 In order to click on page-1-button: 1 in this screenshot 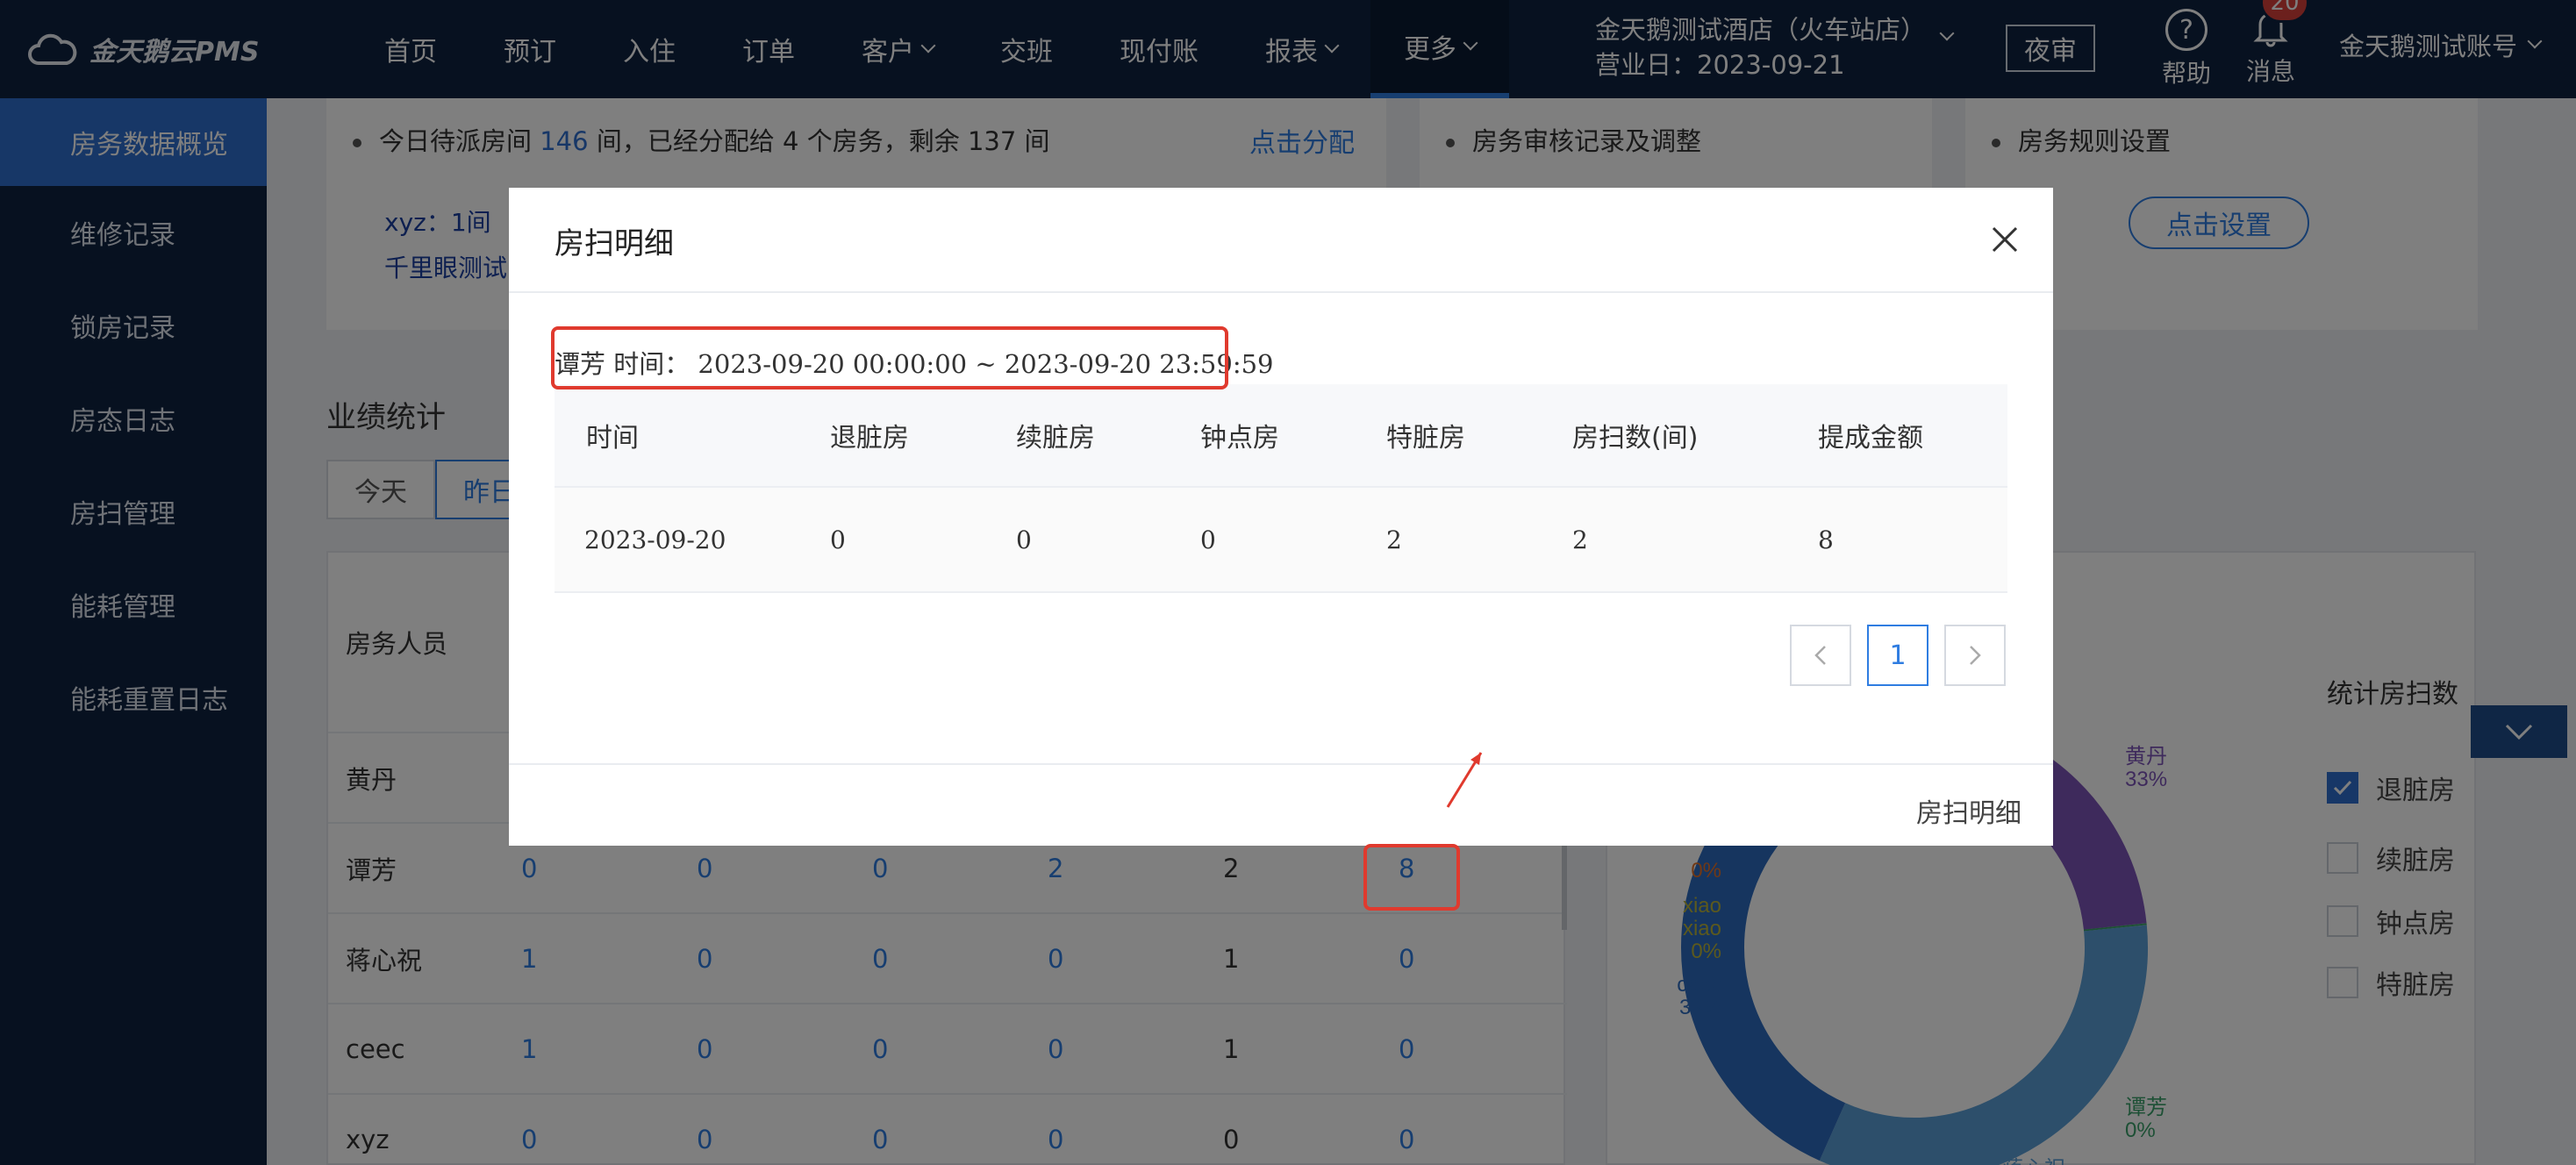, I will do `click(1897, 656)`.